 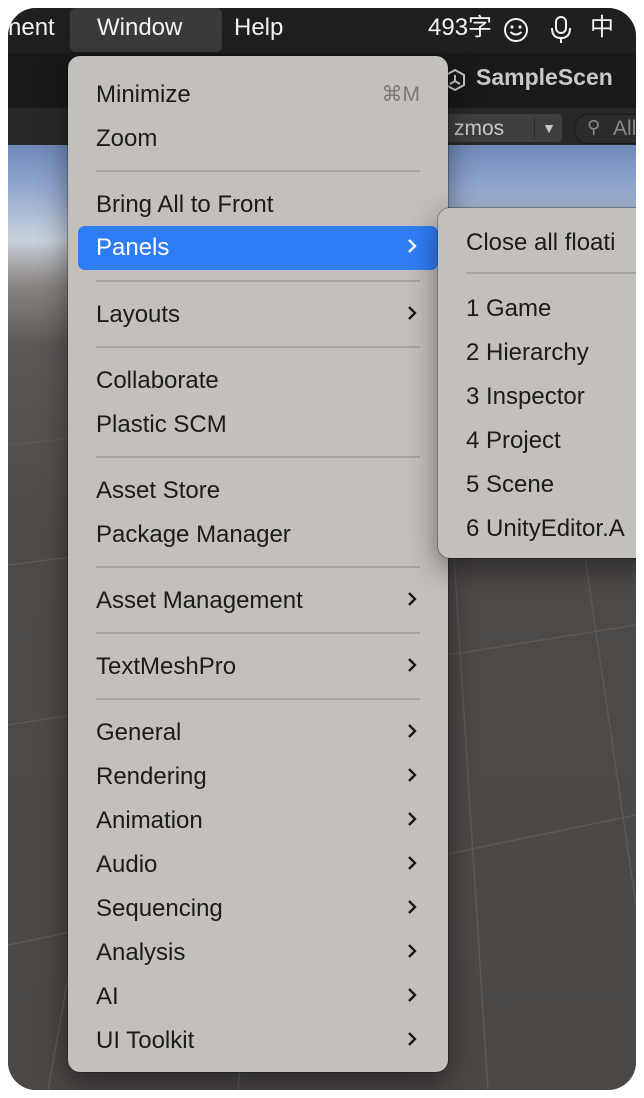 I want to click on menu-item-plastic-scm: Plastic SCM, so click(x=258, y=425).